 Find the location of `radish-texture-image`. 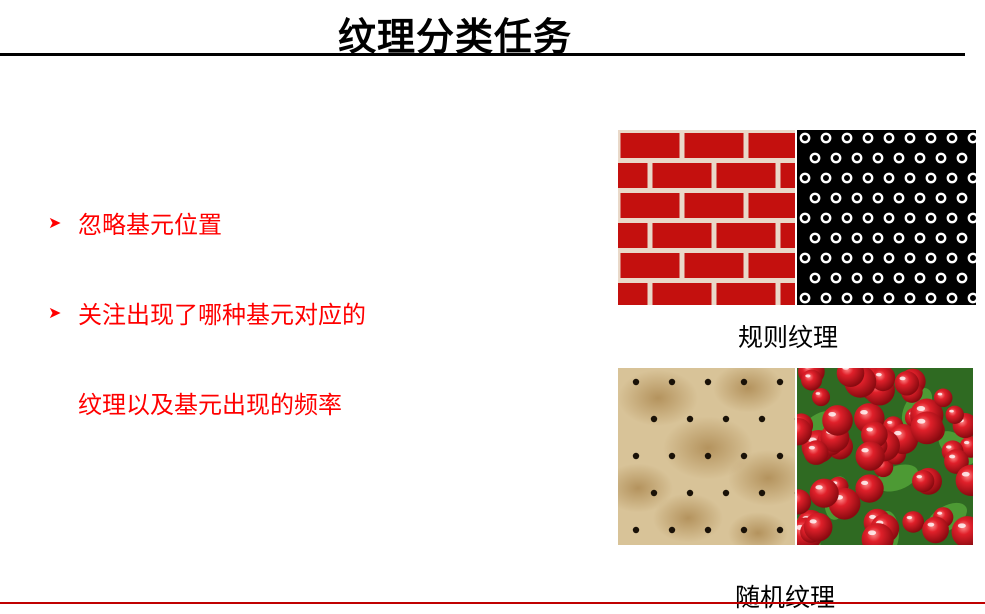

radish-texture-image is located at coordinates (885, 456).